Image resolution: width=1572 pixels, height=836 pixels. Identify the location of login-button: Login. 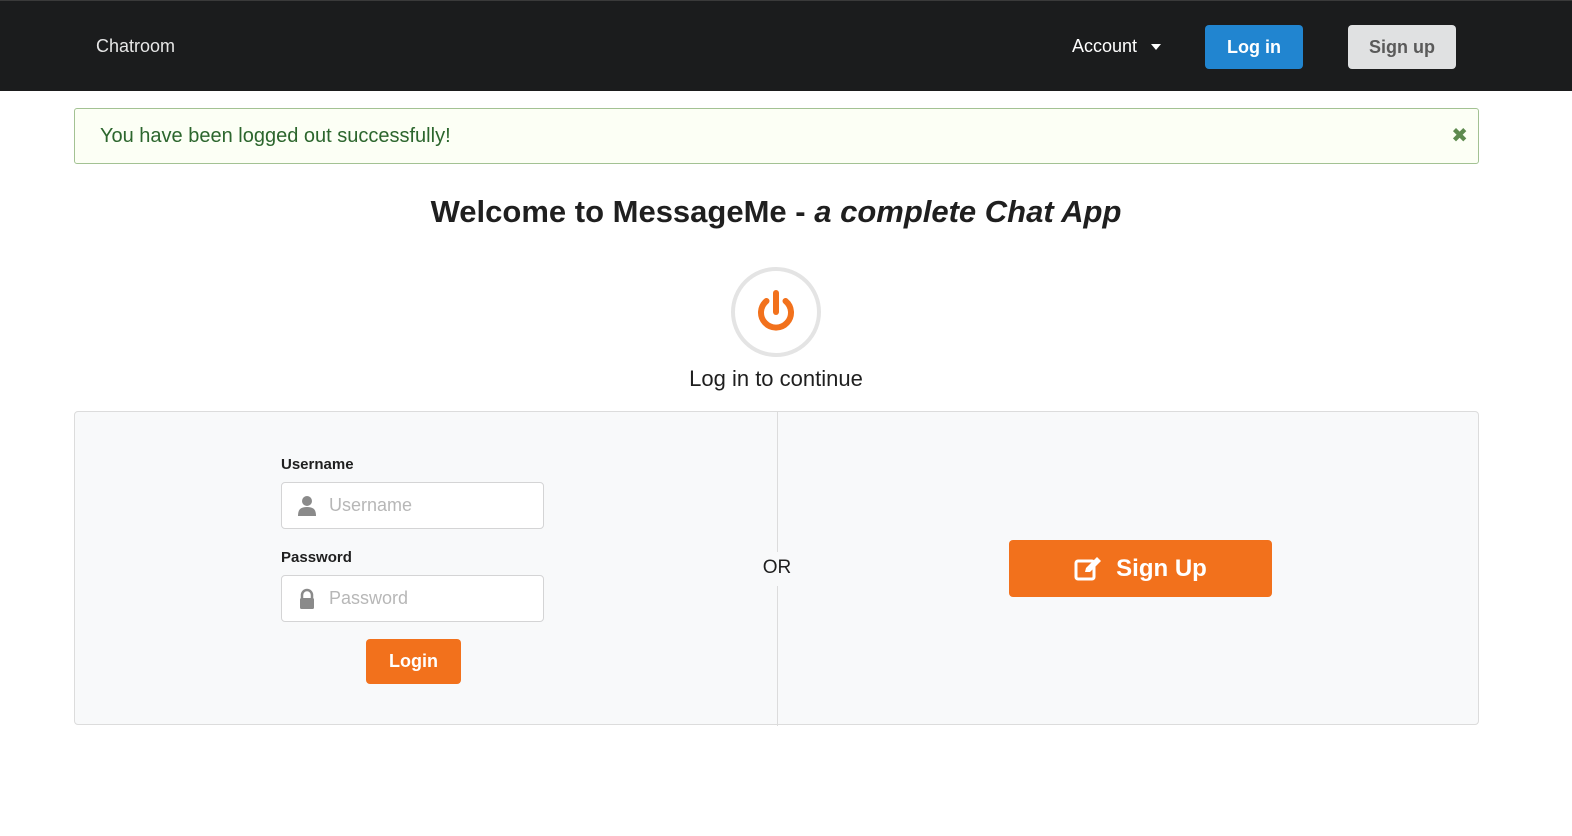
(413, 661).